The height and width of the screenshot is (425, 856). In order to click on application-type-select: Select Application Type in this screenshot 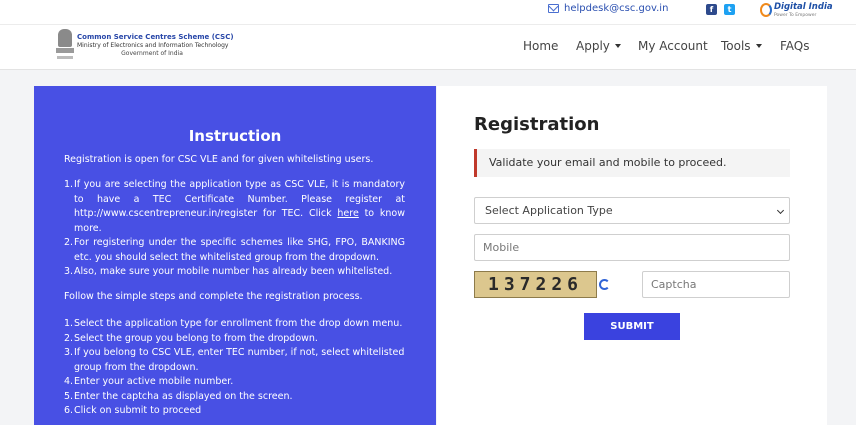, I will do `click(632, 210)`.